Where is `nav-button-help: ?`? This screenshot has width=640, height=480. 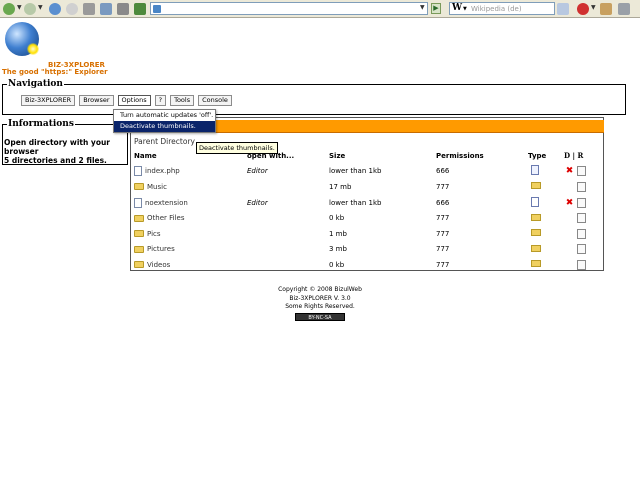
nav-button-help: ? is located at coordinates (160, 100).